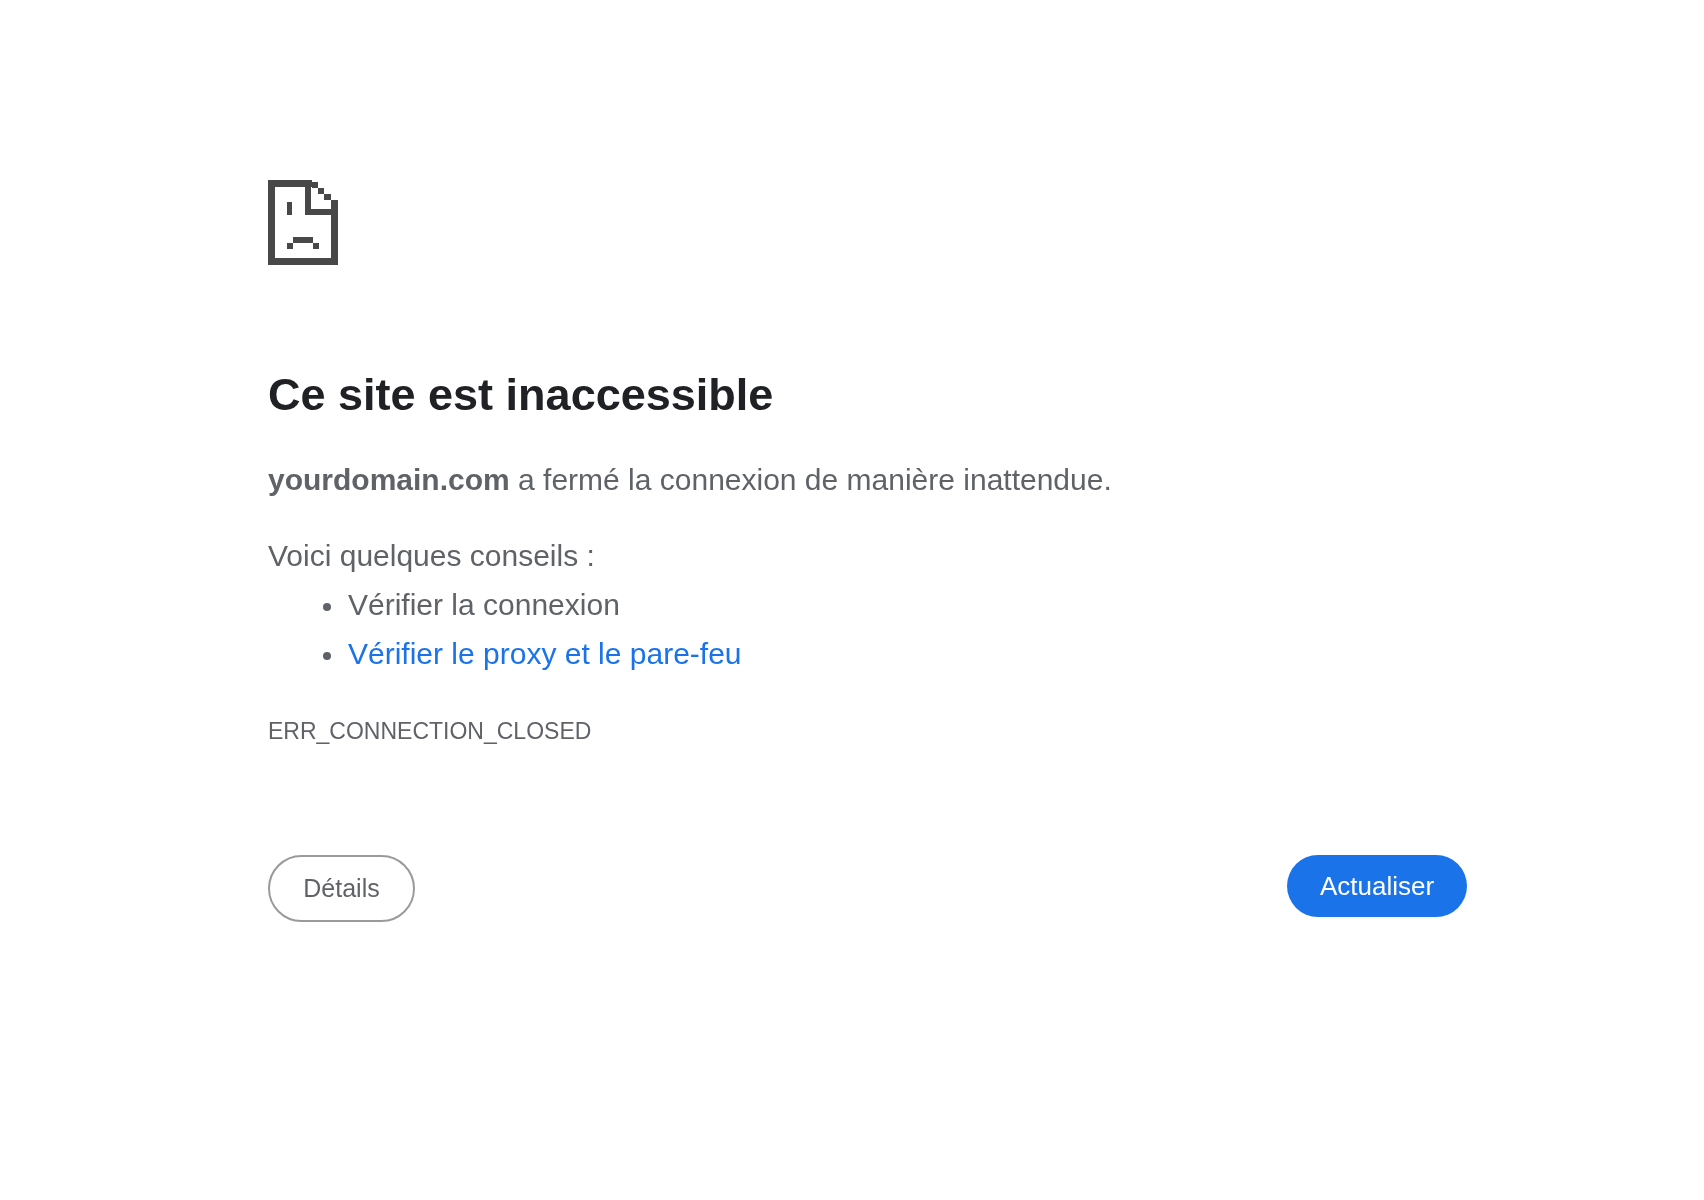 The image size is (1704, 1200). Describe the element at coordinates (430, 731) in the screenshot. I see `error-code: ERR_CONNECTION_CLOSED` at that location.